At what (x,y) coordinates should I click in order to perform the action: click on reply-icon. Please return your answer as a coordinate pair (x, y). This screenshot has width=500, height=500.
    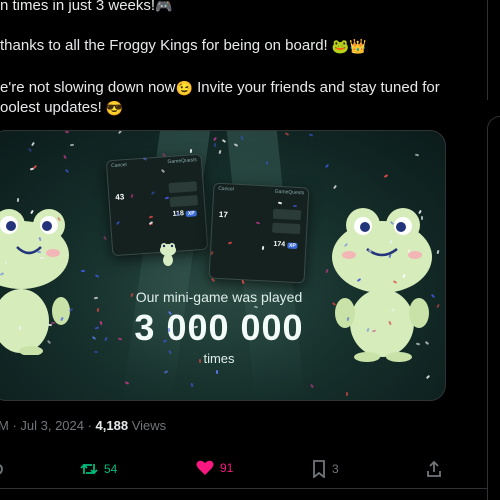
    Looking at the image, I should click on (1, 469).